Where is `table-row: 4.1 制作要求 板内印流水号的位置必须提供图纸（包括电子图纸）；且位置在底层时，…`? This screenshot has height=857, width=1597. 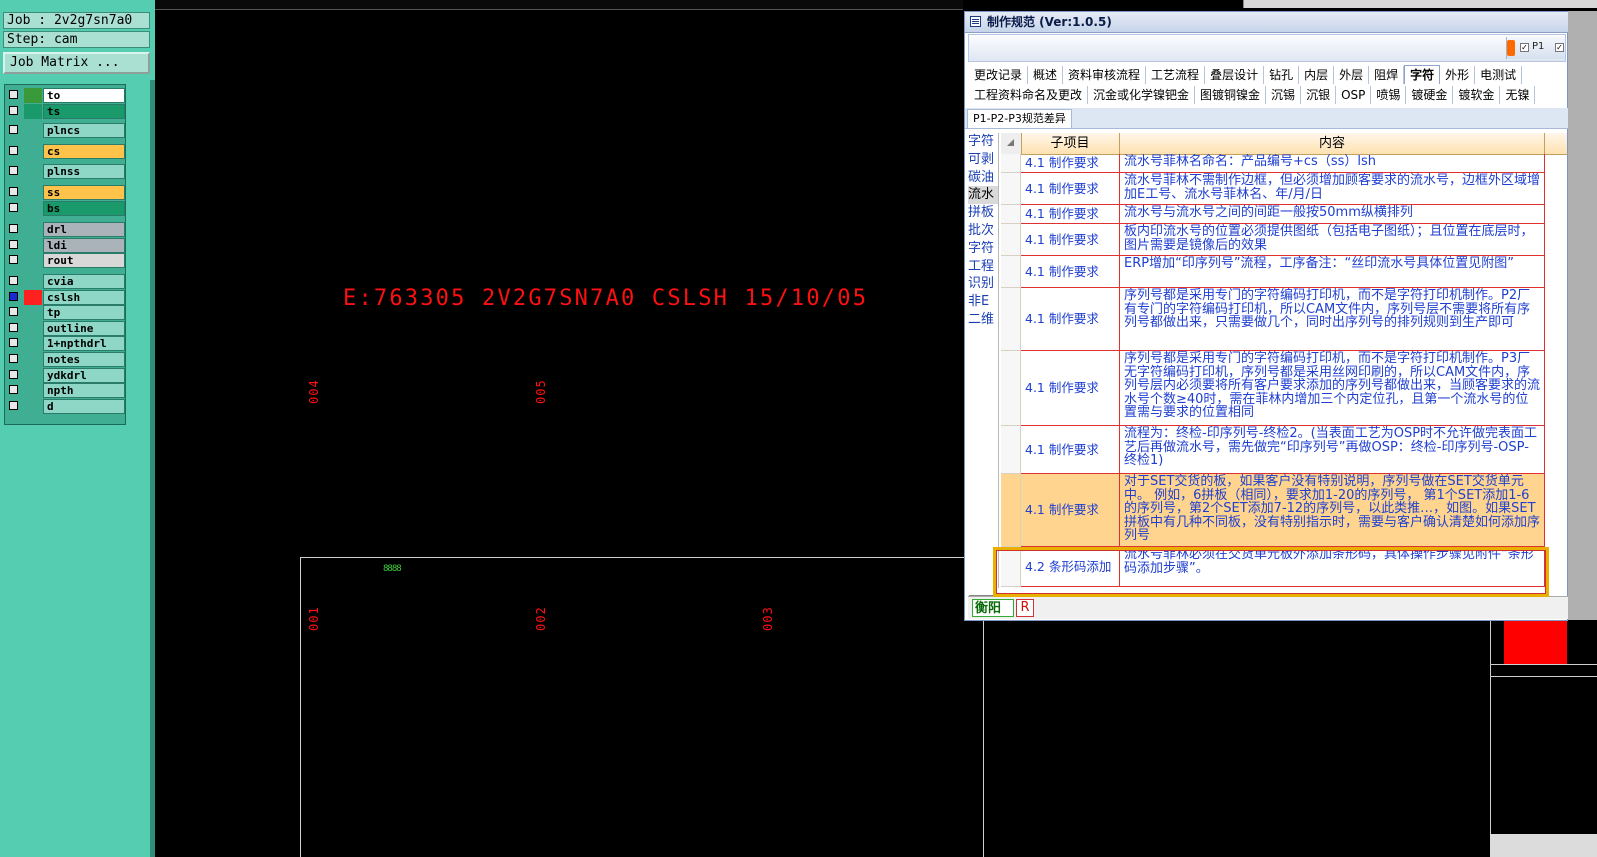 table-row: 4.1 制作要求 板内印流水号的位置必须提供图纸（包括电子图纸）；且位置在底层时，… is located at coordinates (1284, 240).